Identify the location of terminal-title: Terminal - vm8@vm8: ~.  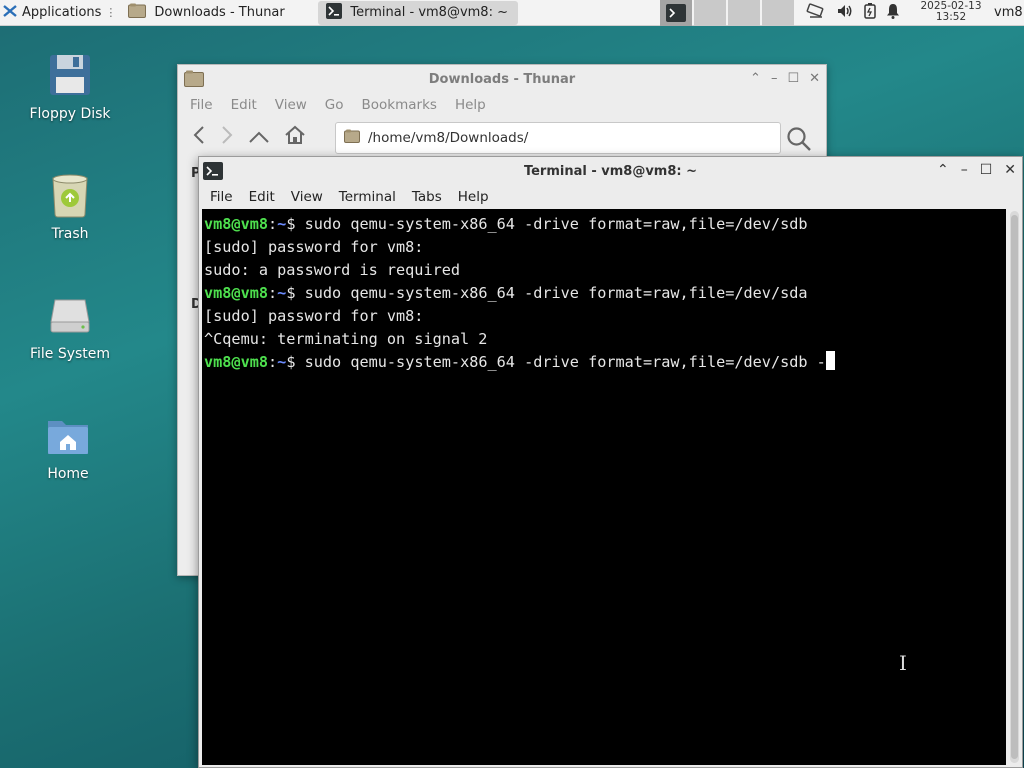
(610, 171).